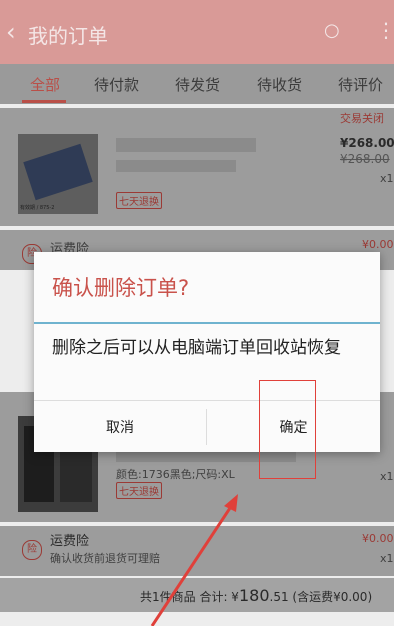  What do you see at coordinates (193, 563) in the screenshot?
I see `arrow-shaft` at bounding box center [193, 563].